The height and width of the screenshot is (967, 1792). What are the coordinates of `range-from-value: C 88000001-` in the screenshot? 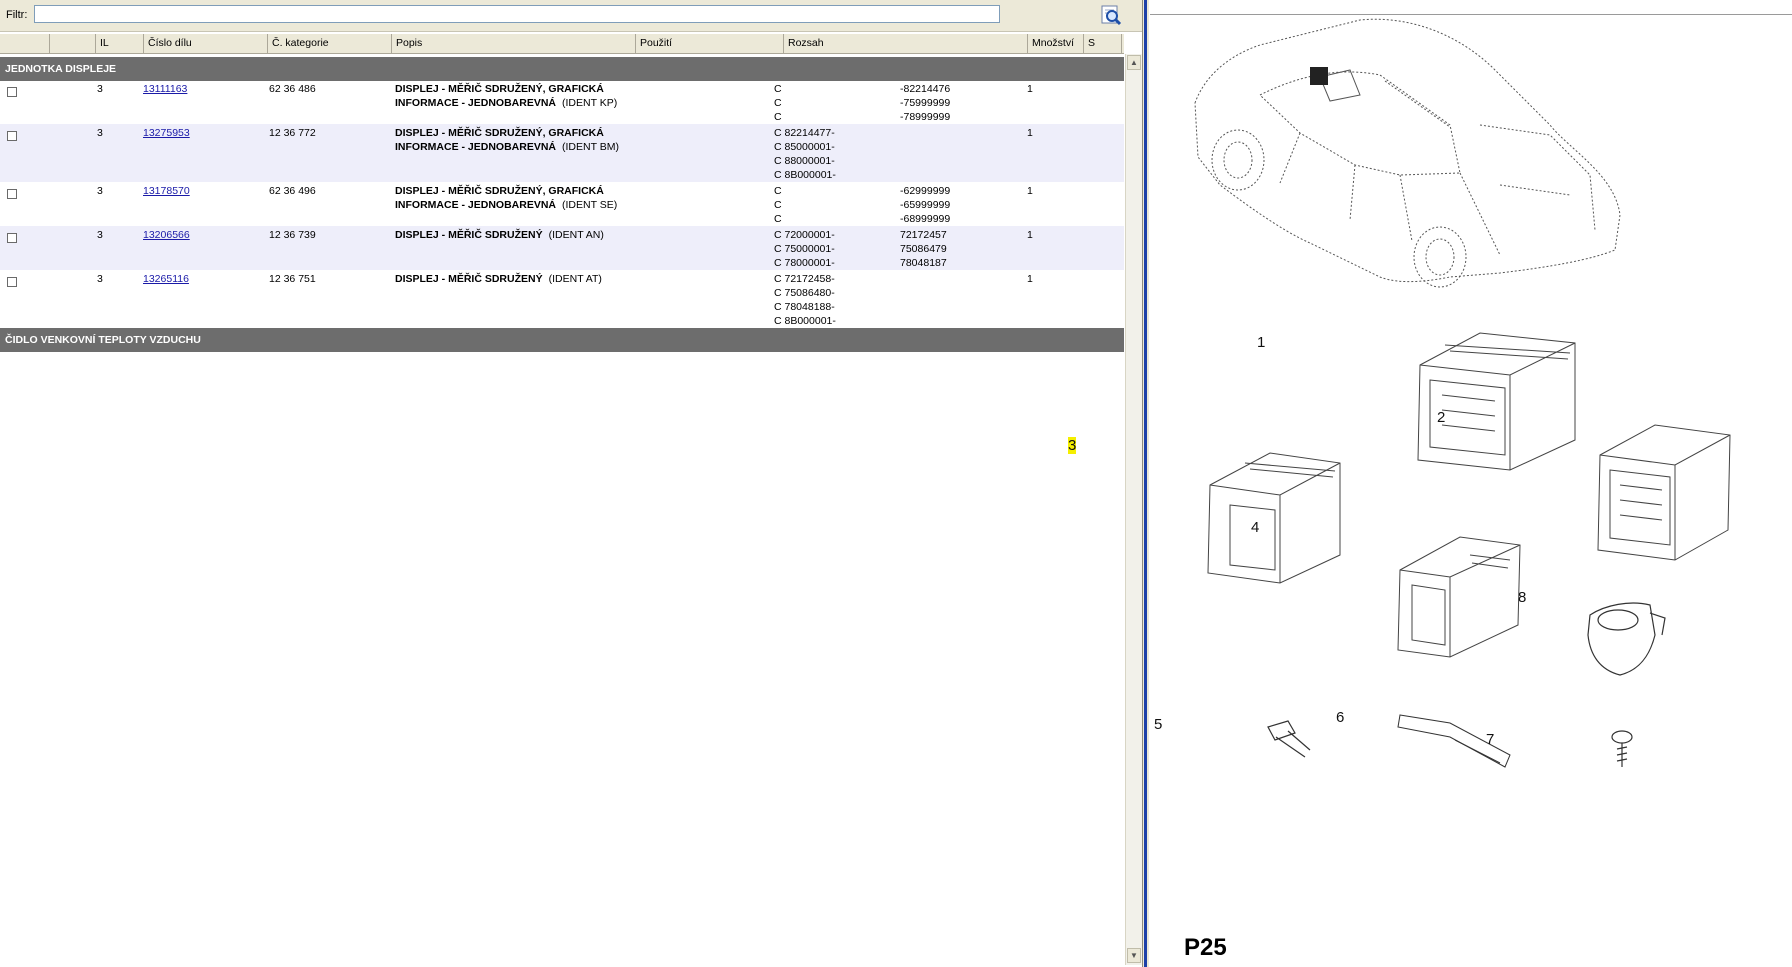 It's located at (804, 161).